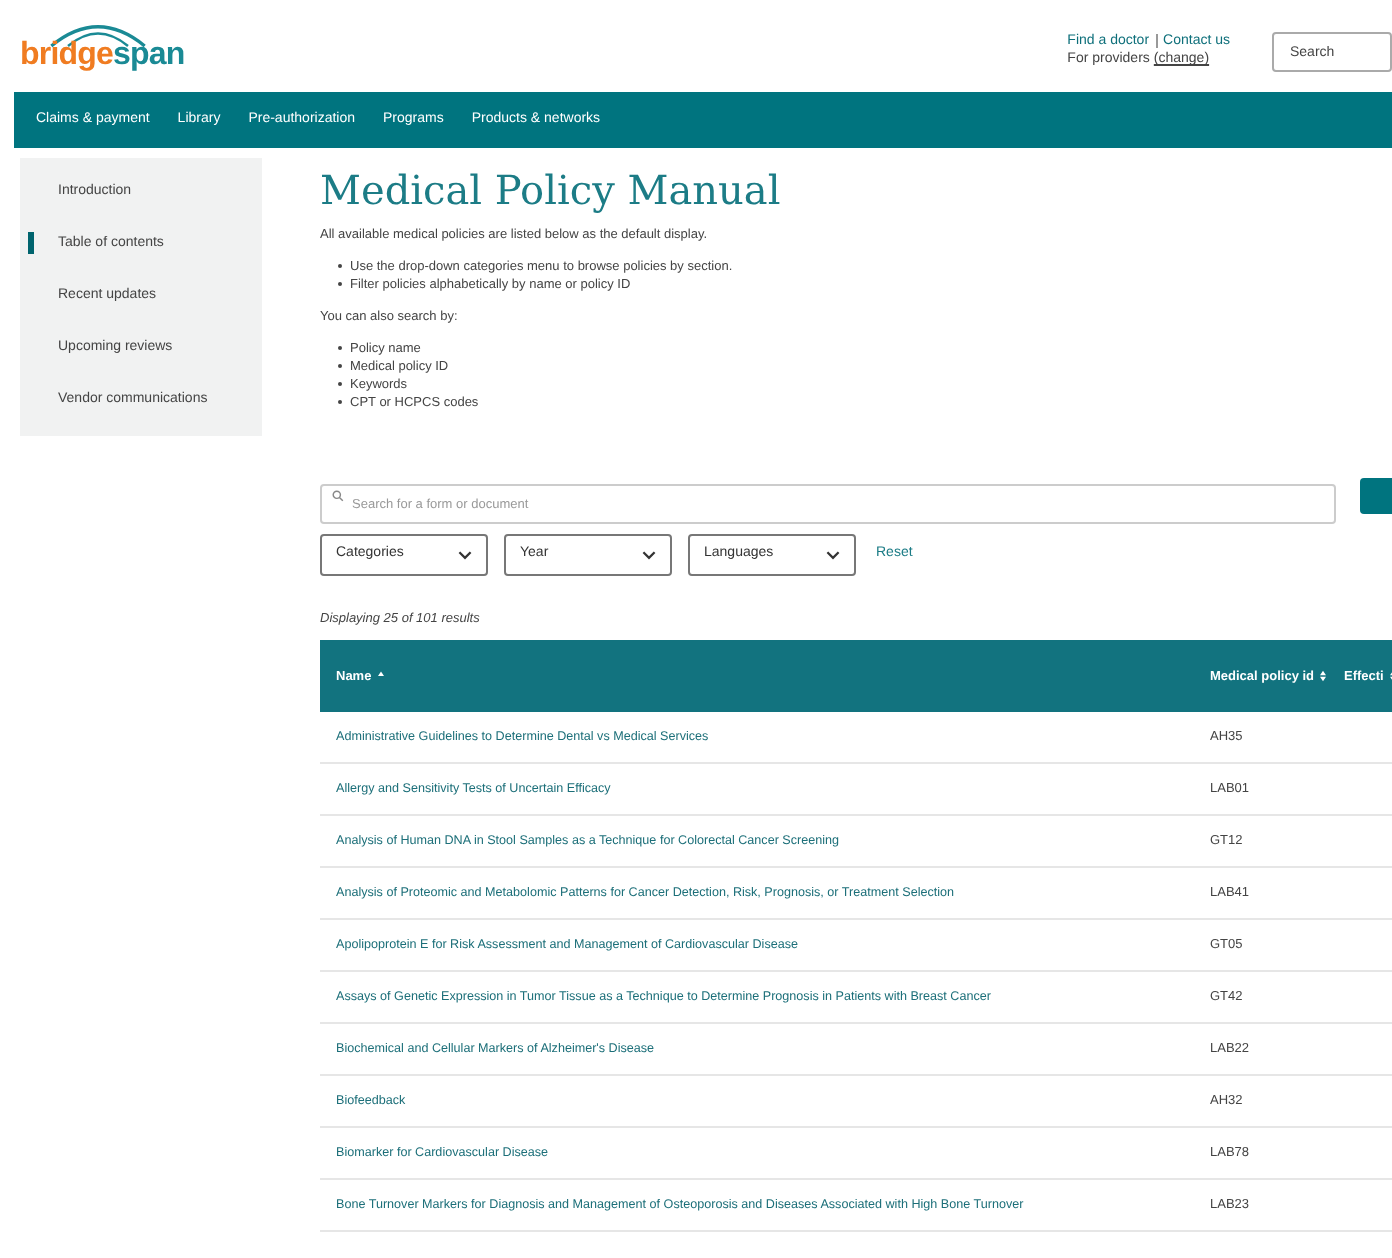 The image size is (1392, 1258). Describe the element at coordinates (1323, 676) in the screenshot. I see `sort-icon` at that location.